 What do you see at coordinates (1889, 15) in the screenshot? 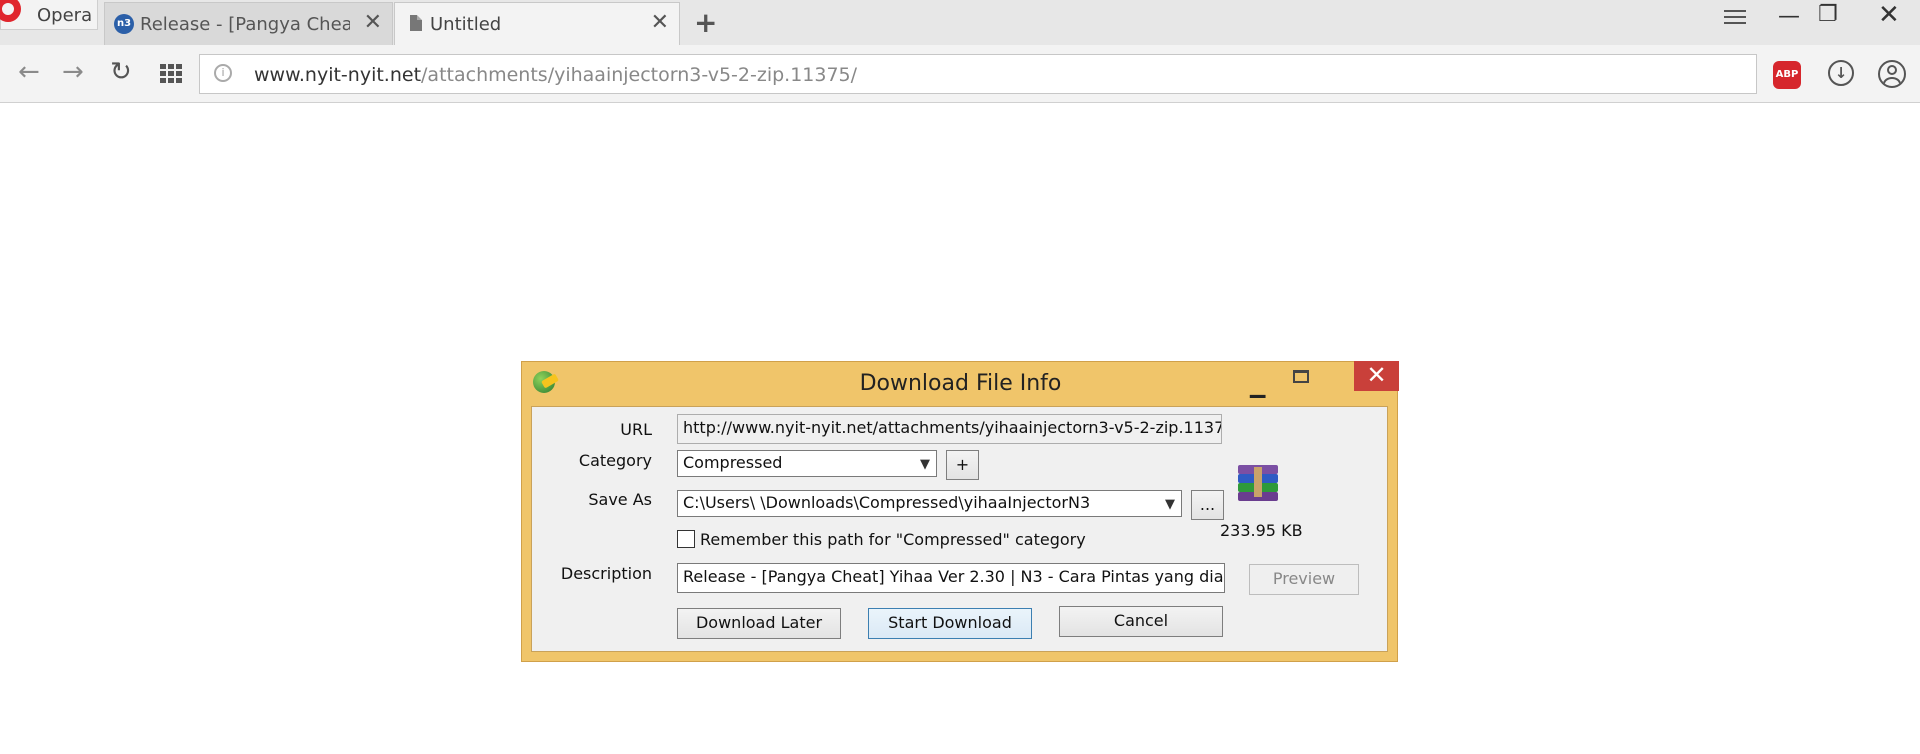
I see `window-close-button: ✕` at bounding box center [1889, 15].